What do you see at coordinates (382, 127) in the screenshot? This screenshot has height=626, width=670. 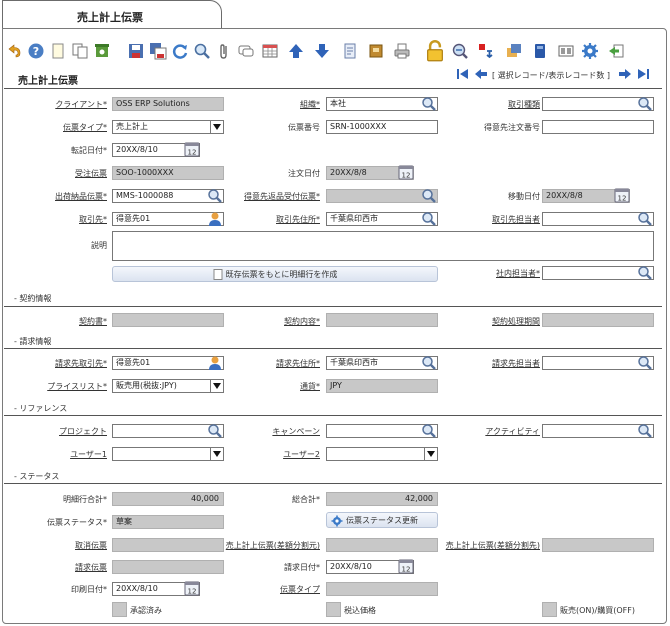 I see `doc-no-field: SRN-1000XXX` at bounding box center [382, 127].